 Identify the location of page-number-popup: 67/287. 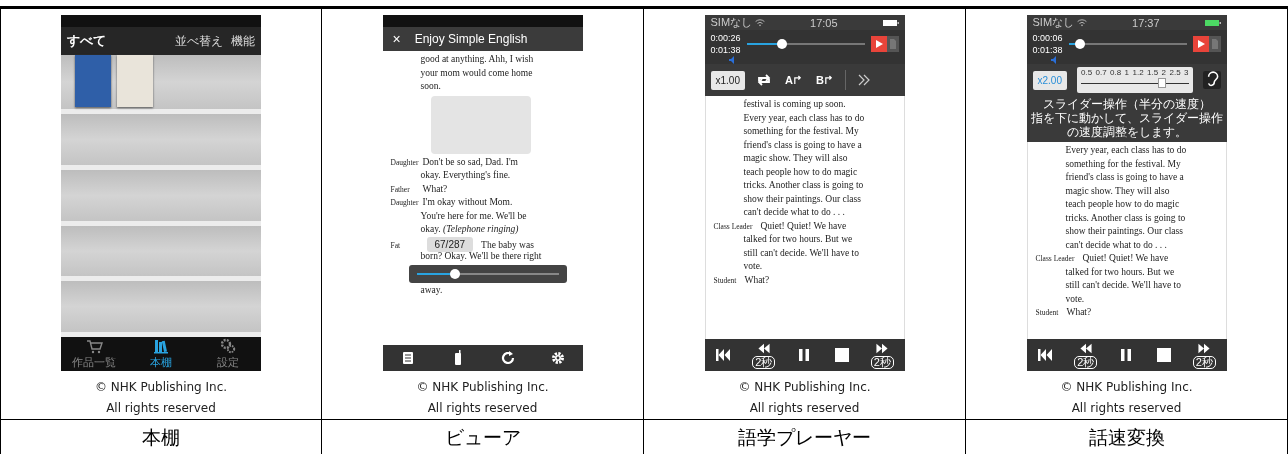
(450, 244).